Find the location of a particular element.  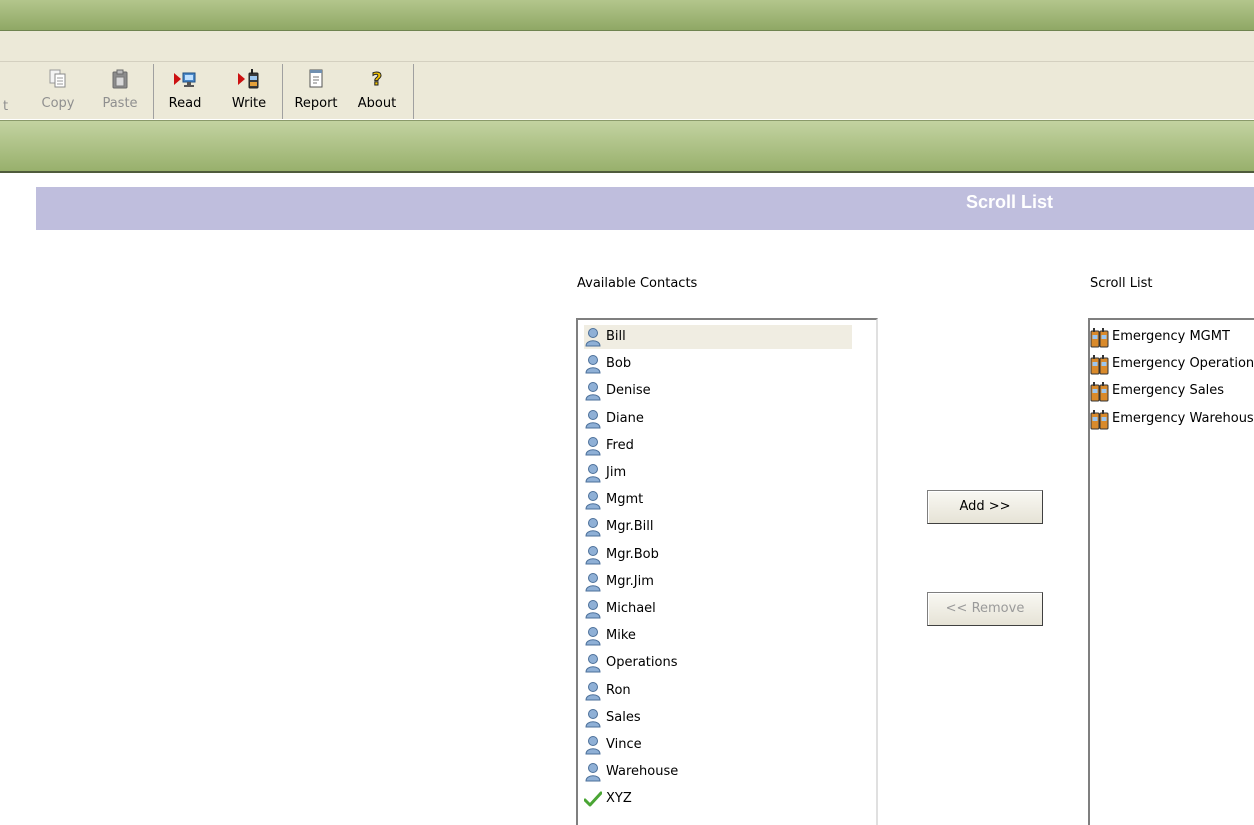

contact-list-item: Mgr.Jim is located at coordinates (718, 582).